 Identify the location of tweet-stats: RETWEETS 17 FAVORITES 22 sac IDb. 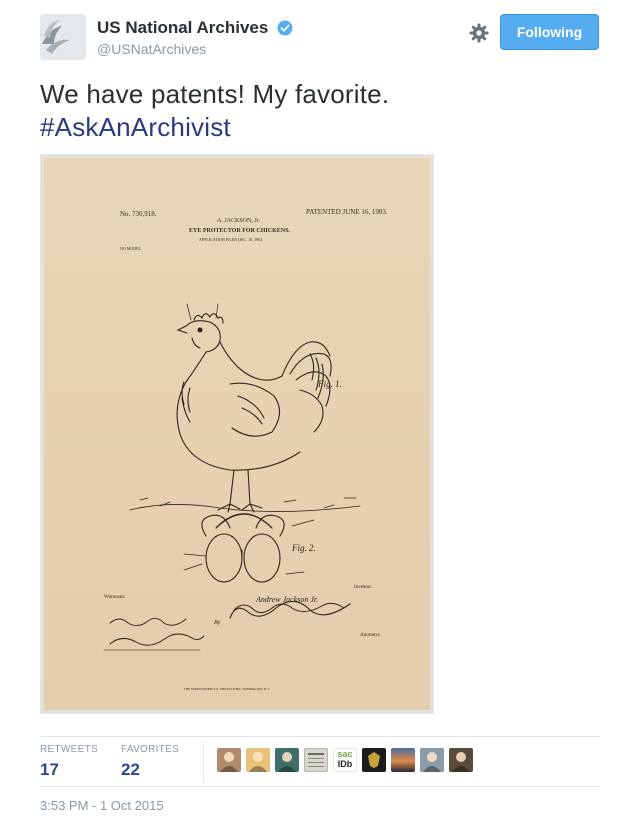
(320, 762).